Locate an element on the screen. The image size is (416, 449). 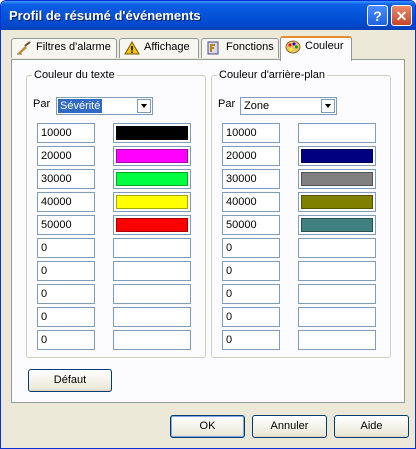
text-color-by-value: Sévérité is located at coordinates (80, 106).